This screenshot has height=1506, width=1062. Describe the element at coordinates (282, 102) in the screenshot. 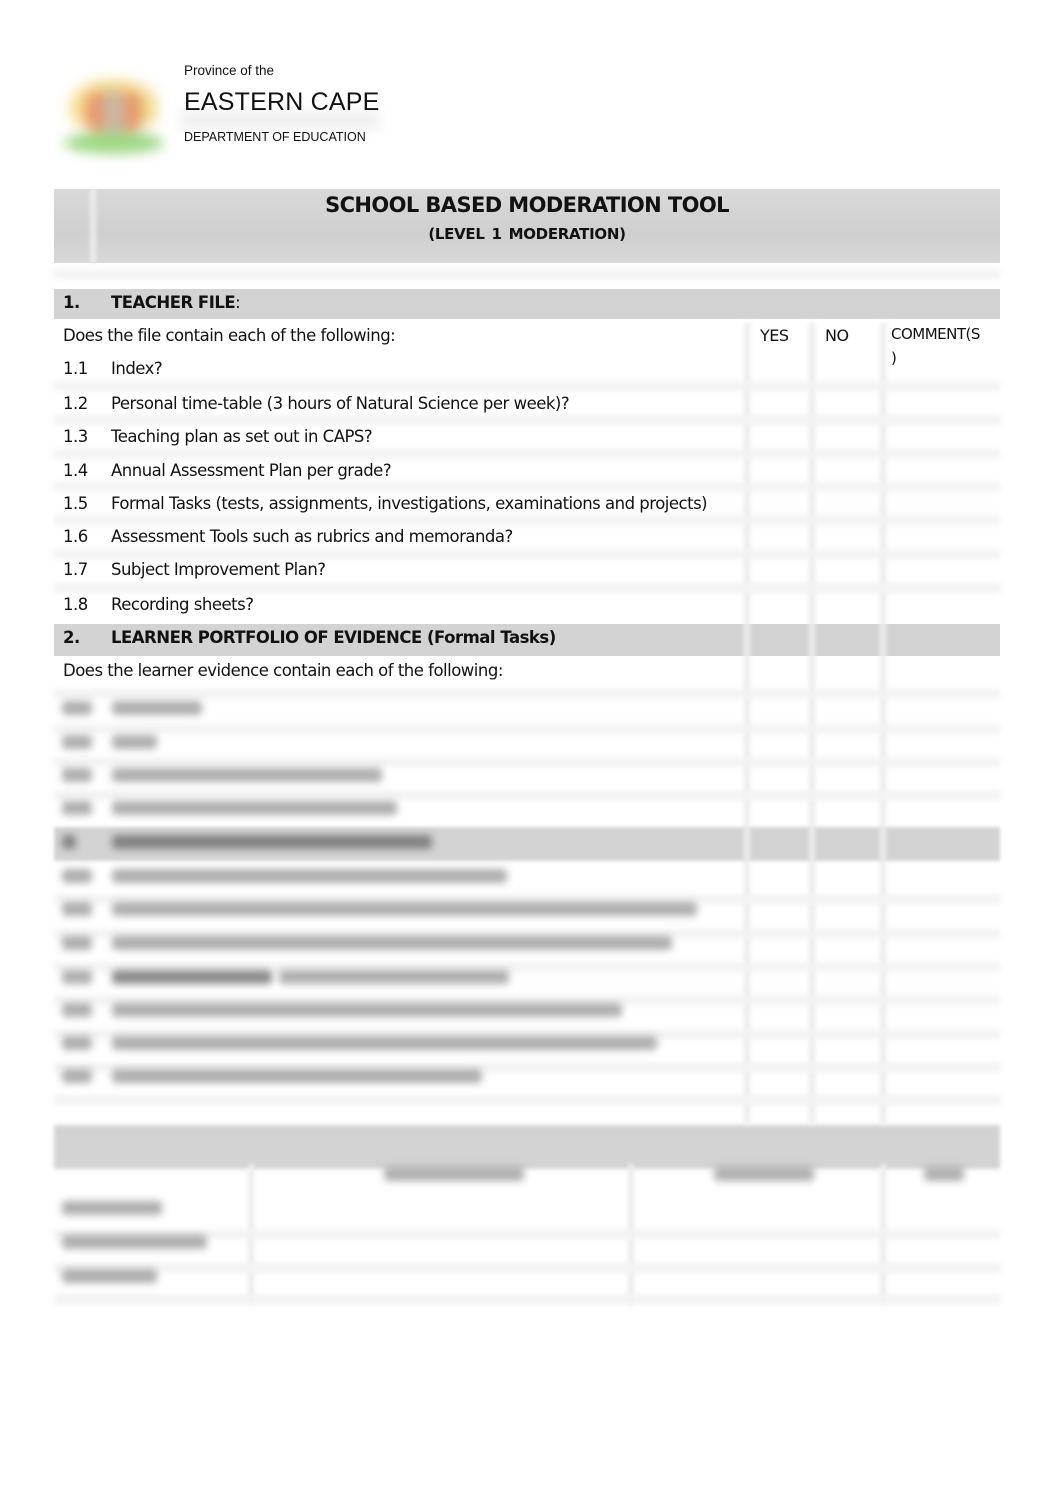

I see `province-name: EASTERN CAPE` at that location.